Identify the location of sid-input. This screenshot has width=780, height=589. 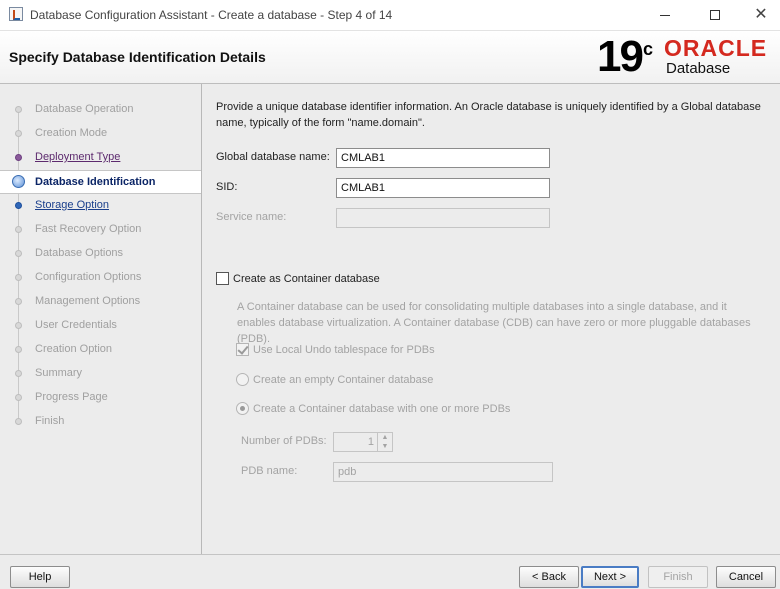
(443, 188).